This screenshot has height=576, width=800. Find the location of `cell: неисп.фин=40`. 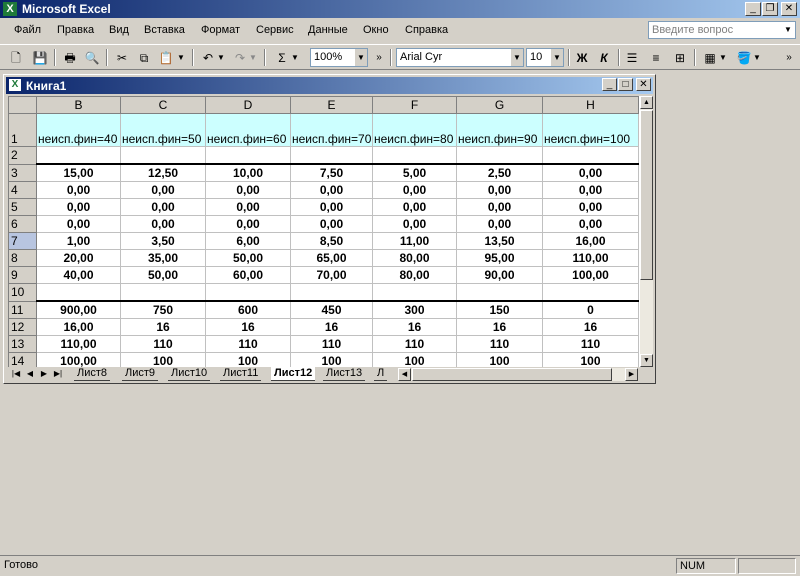

cell: неисп.фин=40 is located at coordinates (78, 130).